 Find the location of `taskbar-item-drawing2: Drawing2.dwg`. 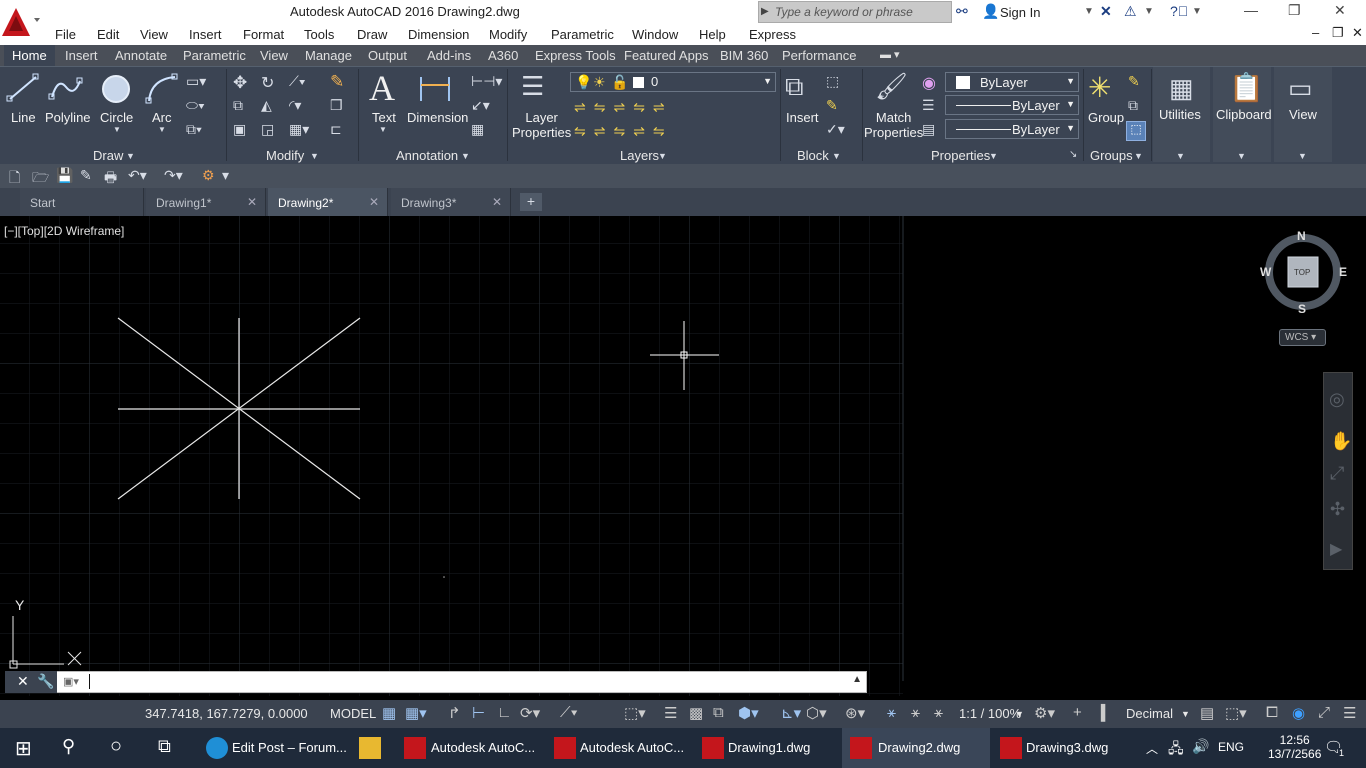

taskbar-item-drawing2: Drawing2.dwg is located at coordinates (916, 748).